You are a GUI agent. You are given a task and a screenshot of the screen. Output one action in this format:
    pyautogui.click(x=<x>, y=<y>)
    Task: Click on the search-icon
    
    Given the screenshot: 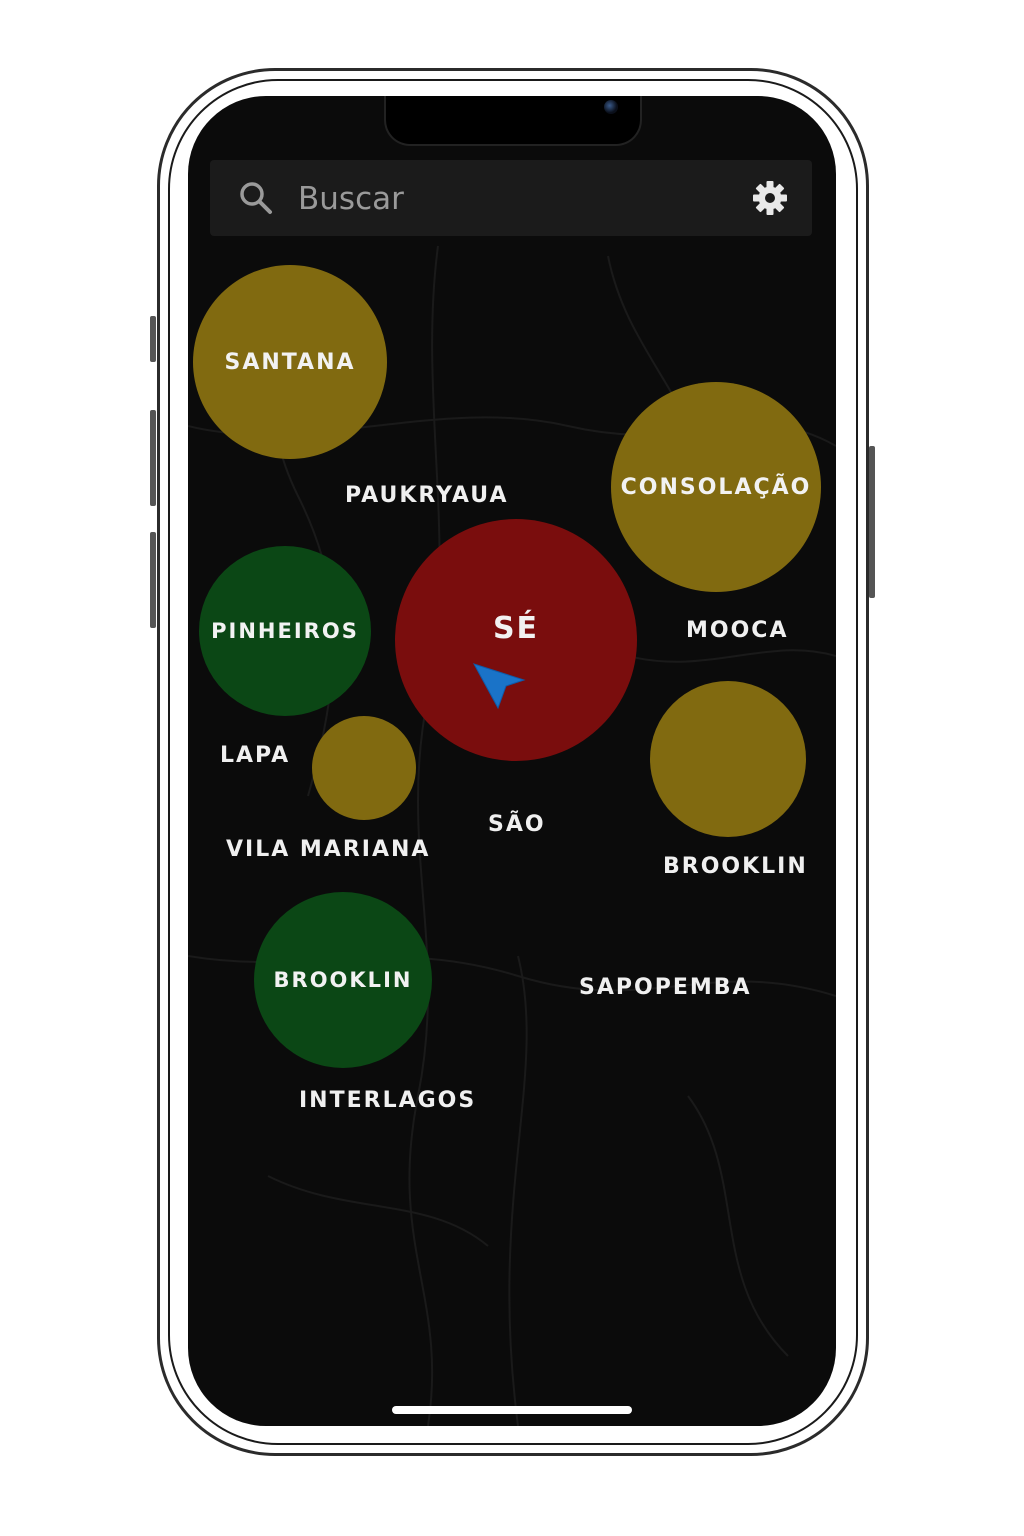 What is the action you would take?
    pyautogui.click(x=256, y=198)
    